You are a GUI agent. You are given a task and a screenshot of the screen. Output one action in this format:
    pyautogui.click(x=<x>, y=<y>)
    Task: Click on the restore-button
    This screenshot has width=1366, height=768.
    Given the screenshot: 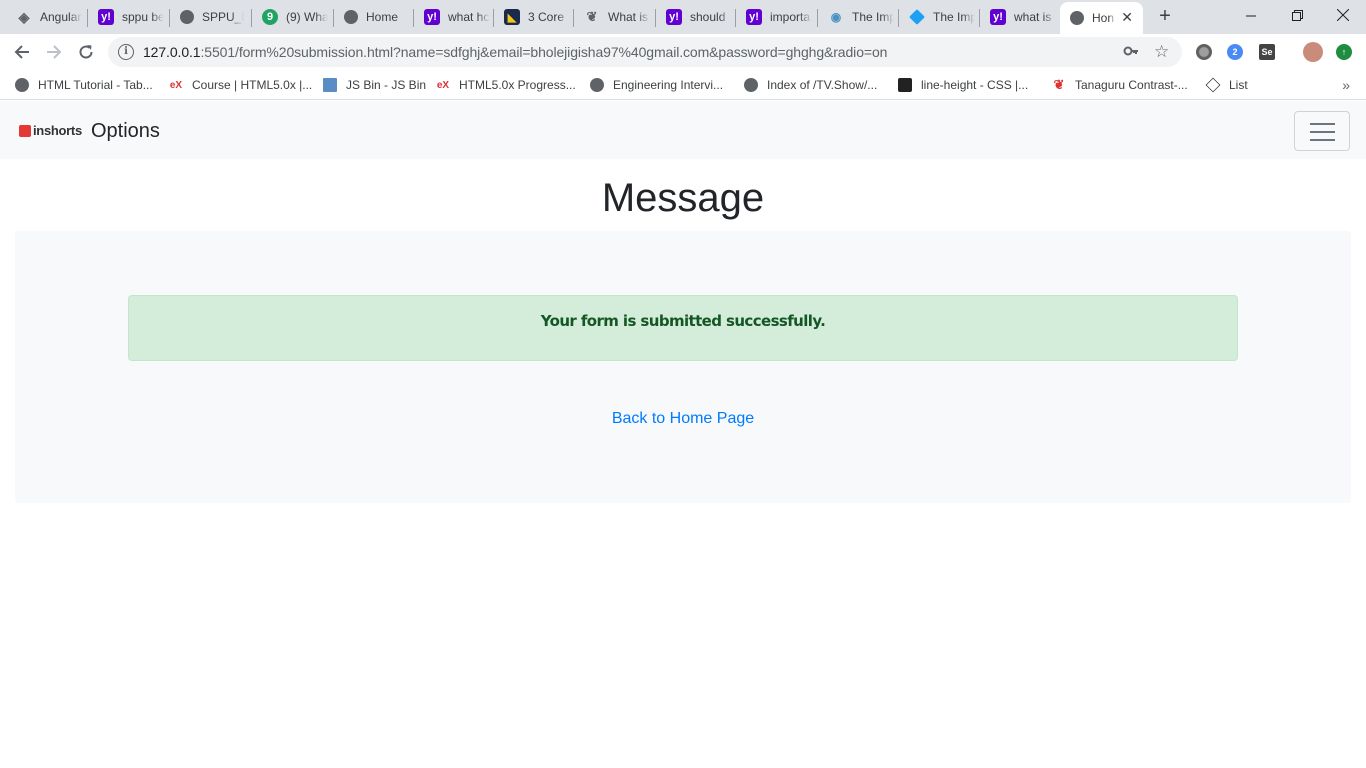 What is the action you would take?
    pyautogui.click(x=1297, y=15)
    